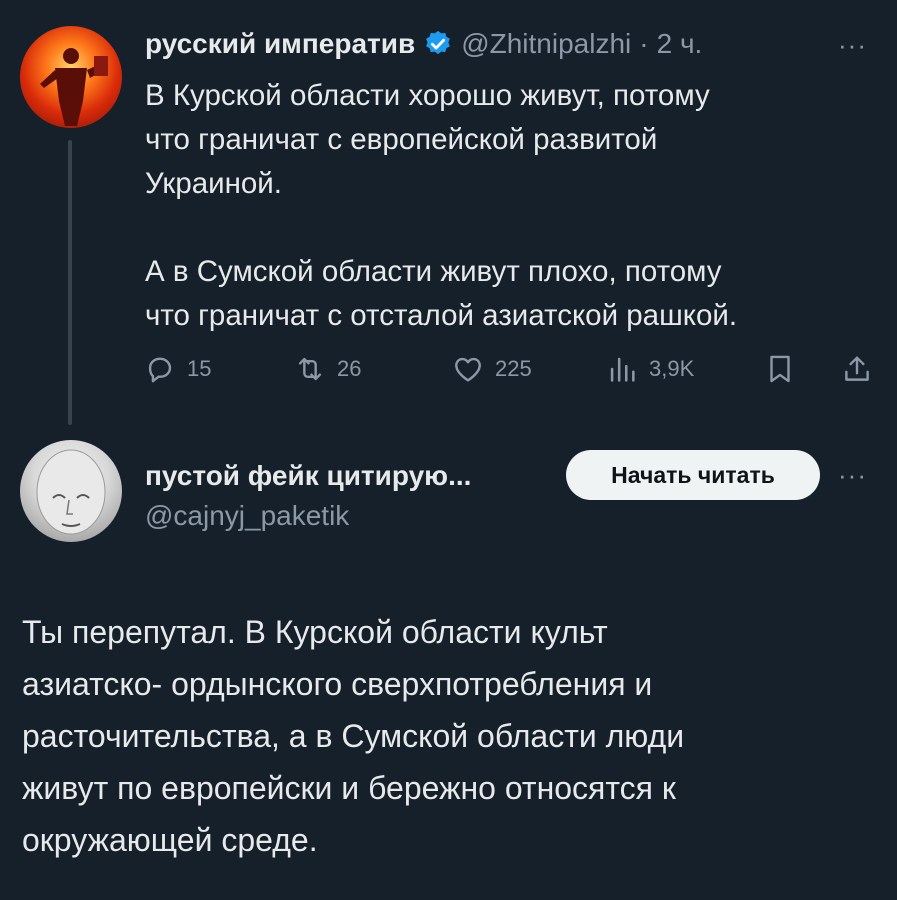  I want to click on like-button: 225, so click(491, 369).